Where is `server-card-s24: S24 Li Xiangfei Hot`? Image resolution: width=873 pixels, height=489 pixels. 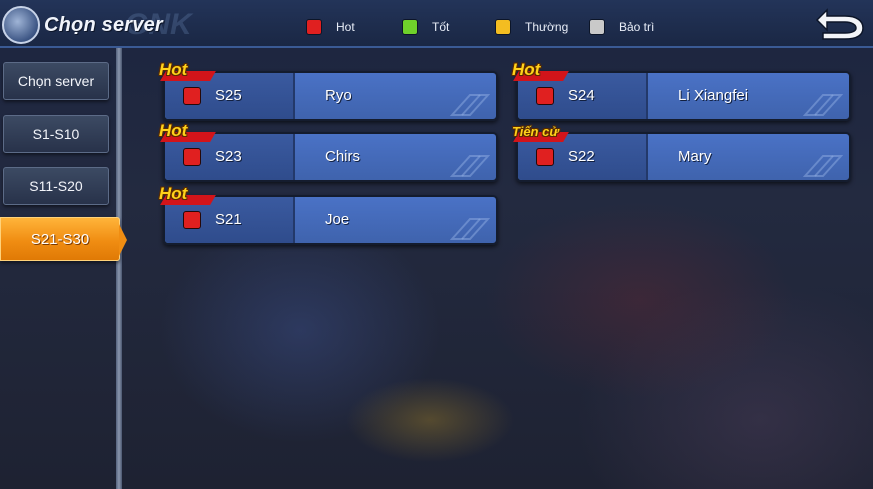
server-card-s24: S24 Li Xiangfei Hot is located at coordinates (681, 90).